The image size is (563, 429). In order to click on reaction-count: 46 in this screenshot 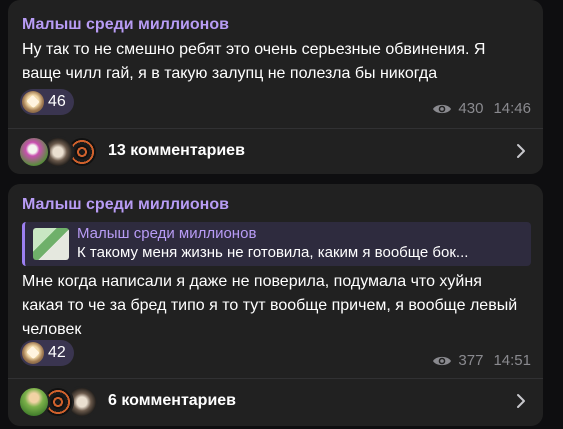, I will do `click(57, 101)`.